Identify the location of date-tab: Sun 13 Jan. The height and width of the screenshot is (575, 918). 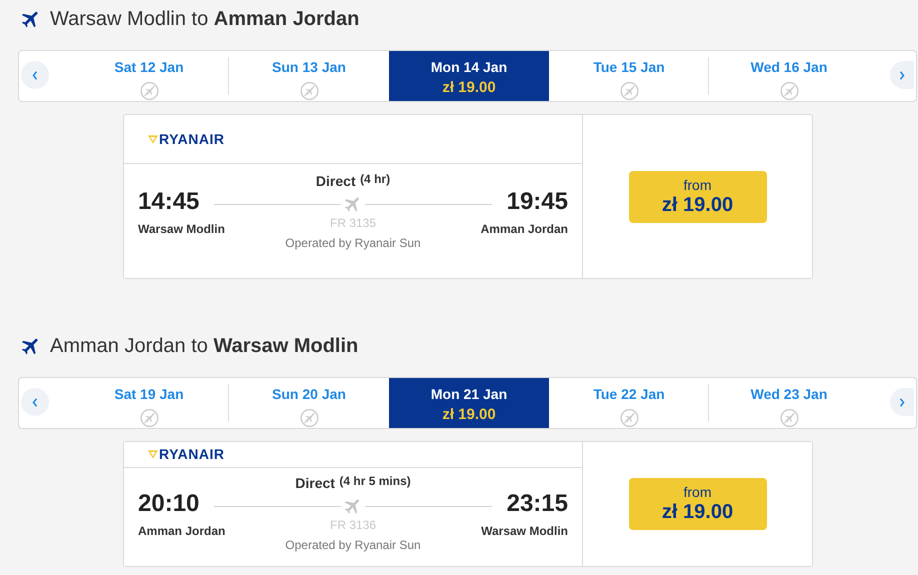
(309, 76).